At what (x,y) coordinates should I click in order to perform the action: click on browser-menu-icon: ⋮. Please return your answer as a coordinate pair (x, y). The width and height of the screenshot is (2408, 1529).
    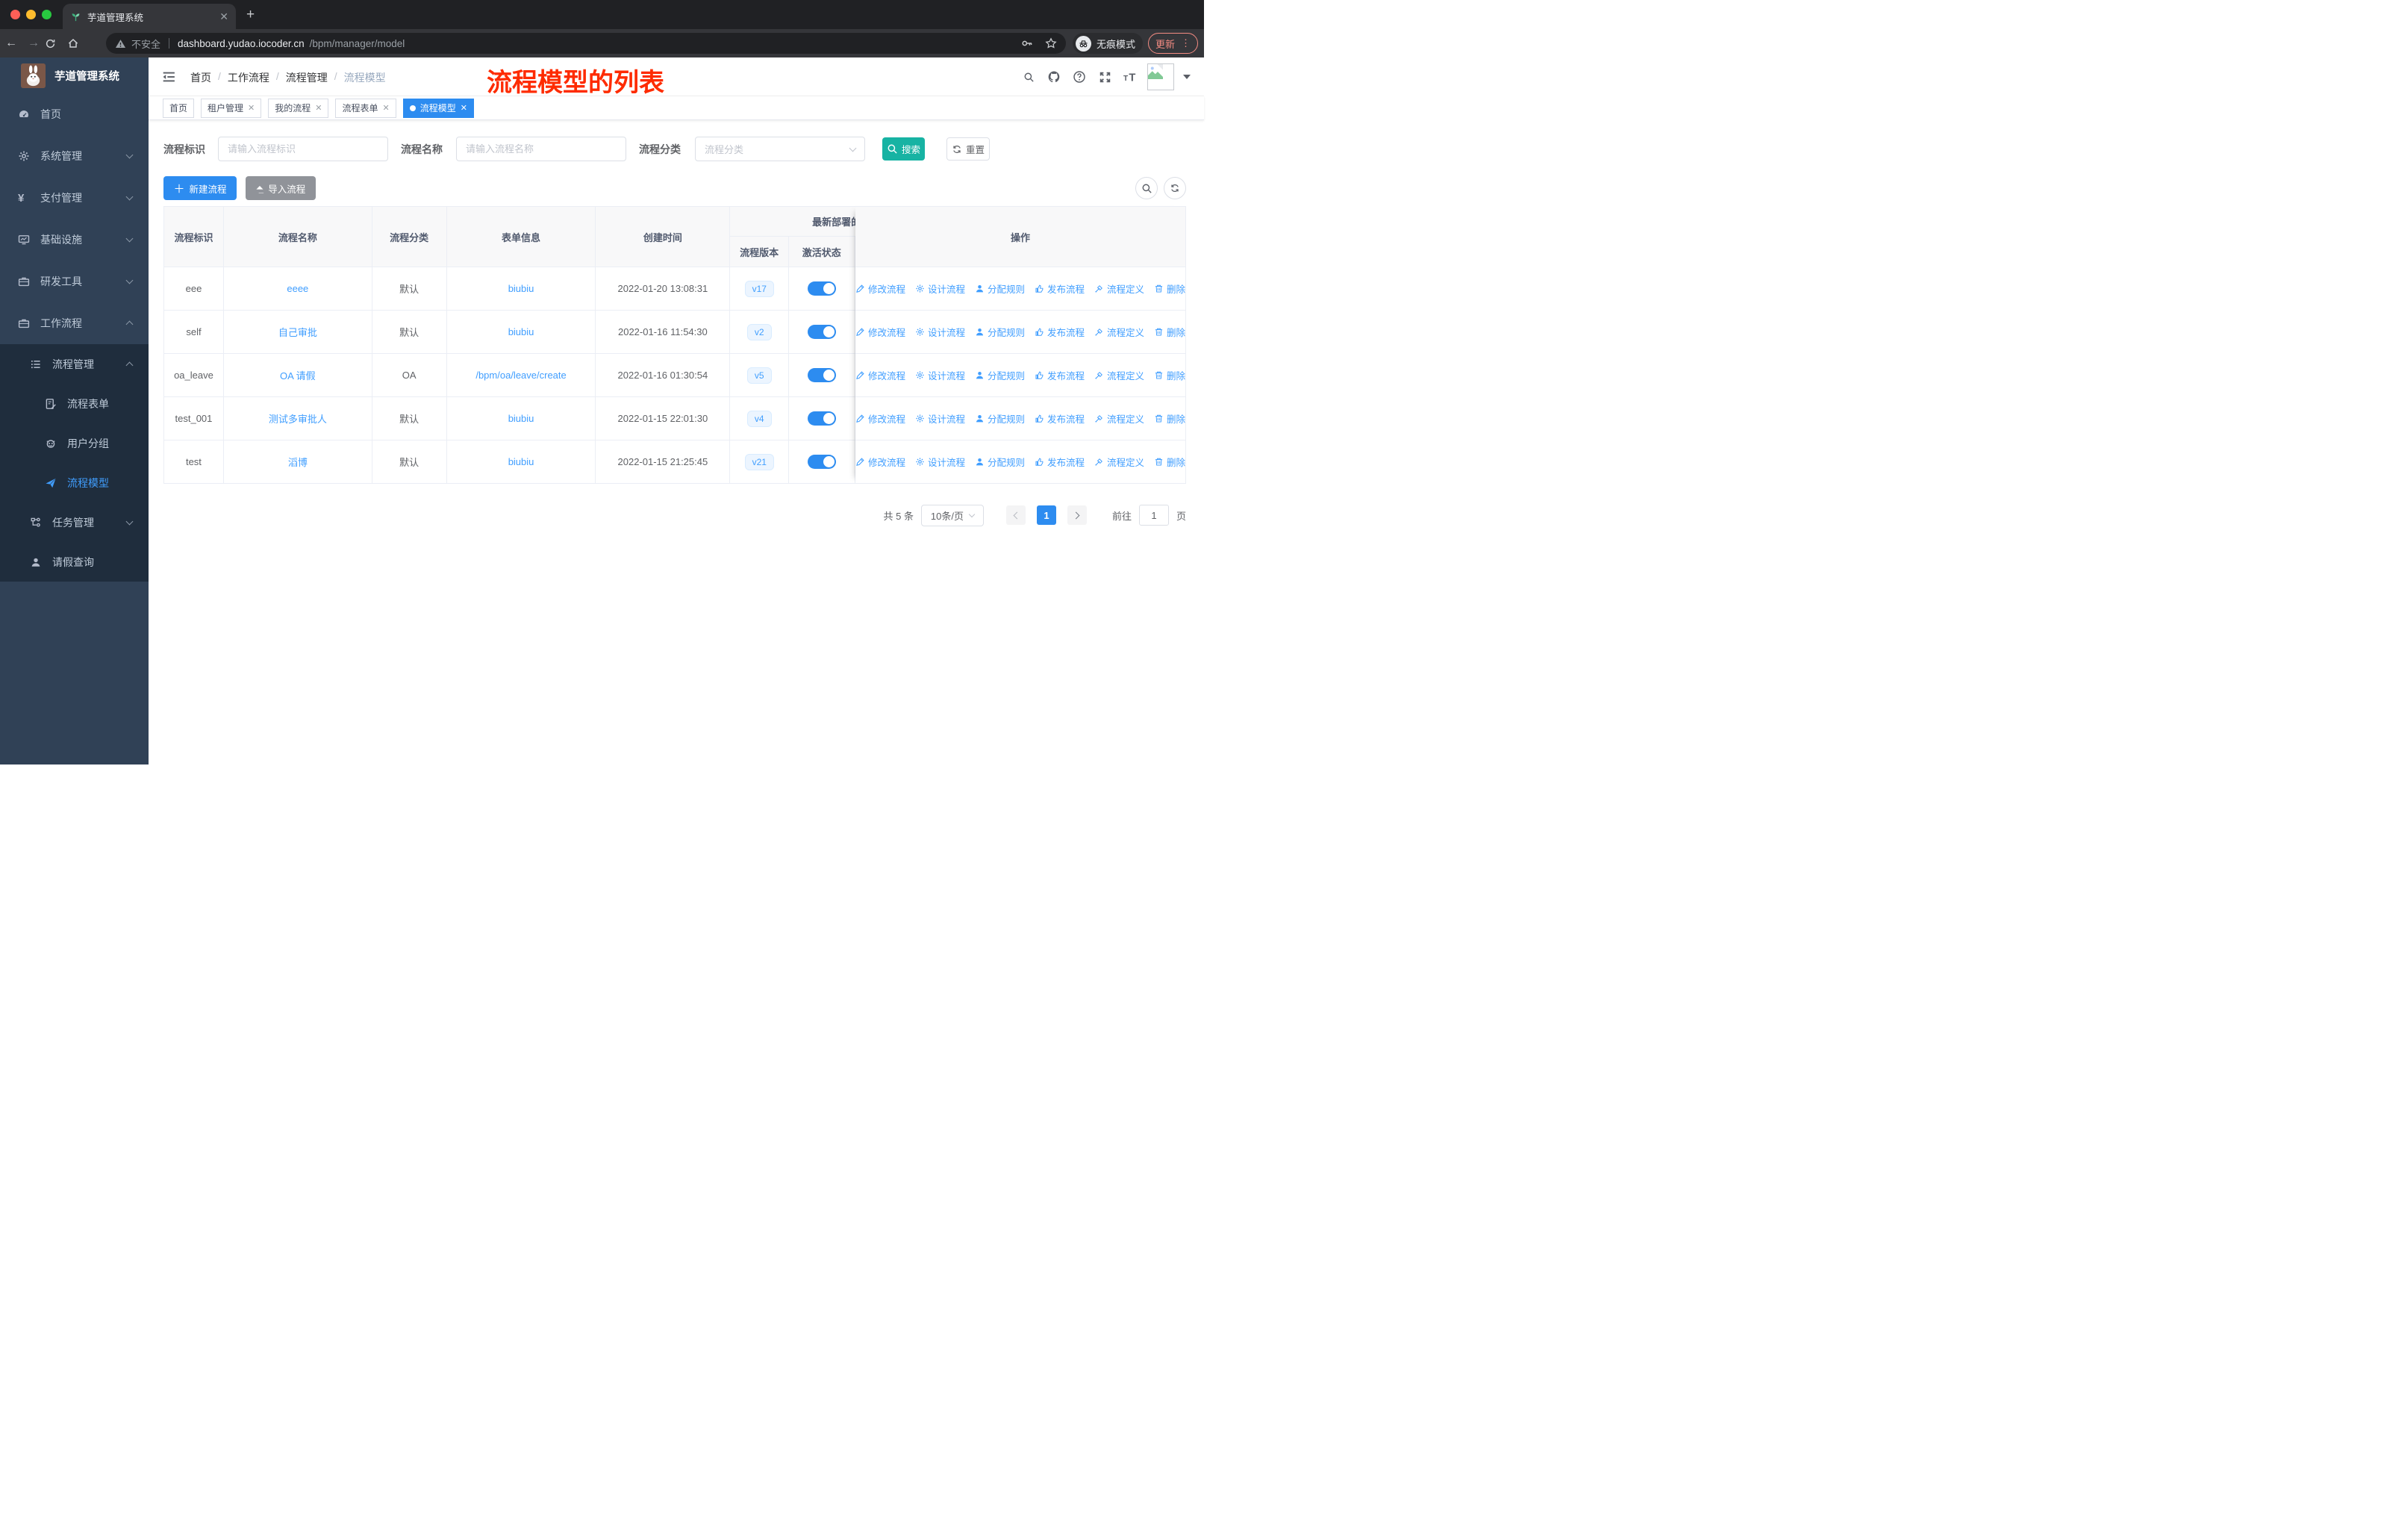
    Looking at the image, I should click on (1186, 43).